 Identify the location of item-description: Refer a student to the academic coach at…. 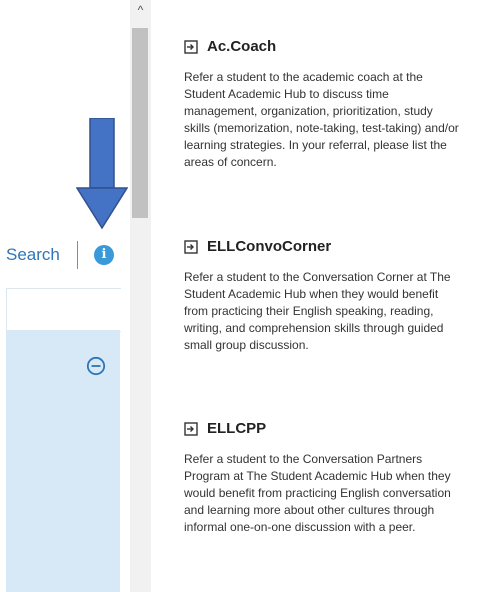
(321, 119).